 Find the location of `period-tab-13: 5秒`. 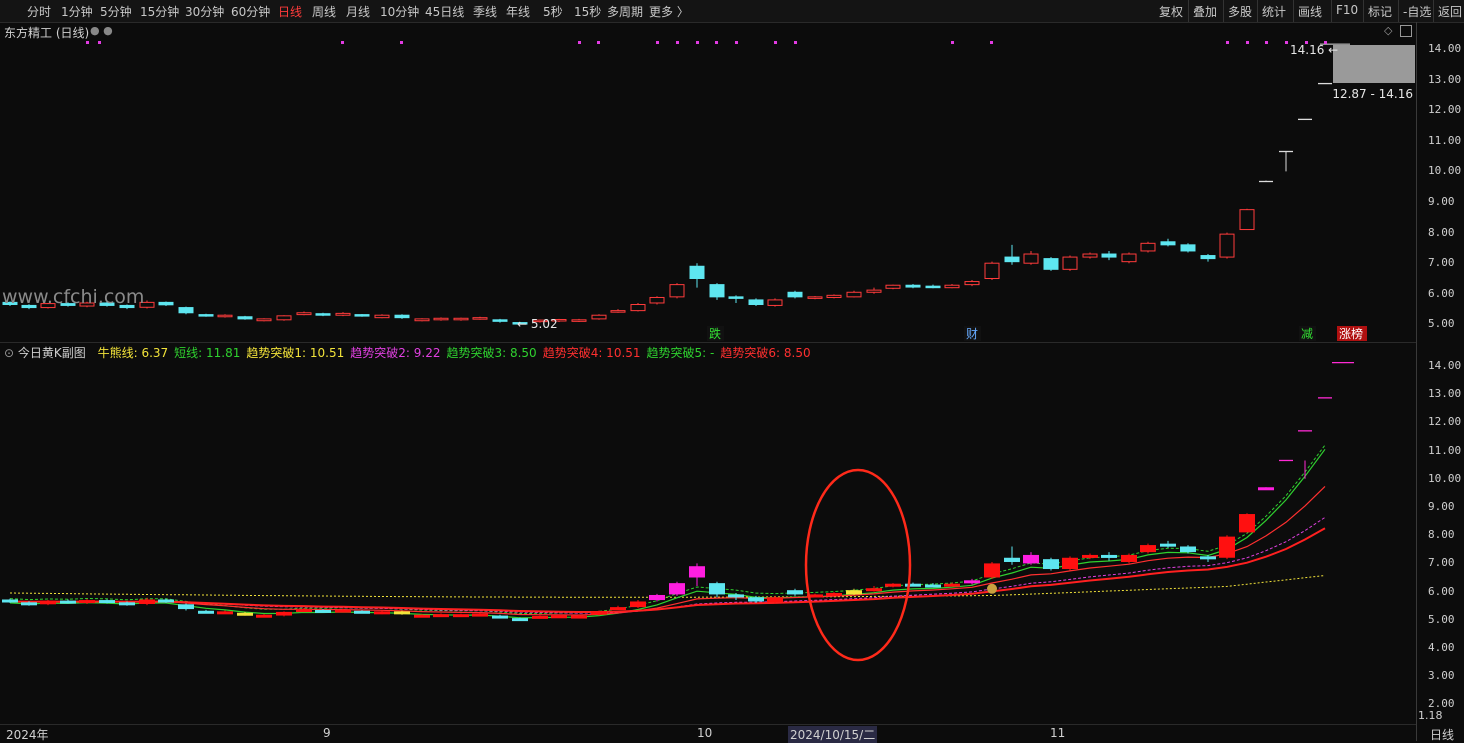

period-tab-13: 5秒 is located at coordinates (553, 11).